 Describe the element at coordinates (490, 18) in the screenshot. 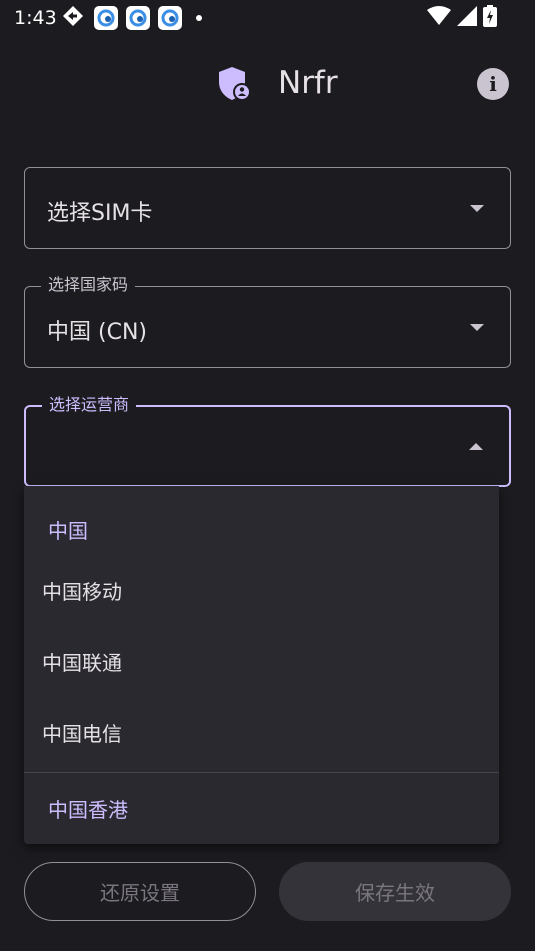

I see `battery-charging-icon` at that location.